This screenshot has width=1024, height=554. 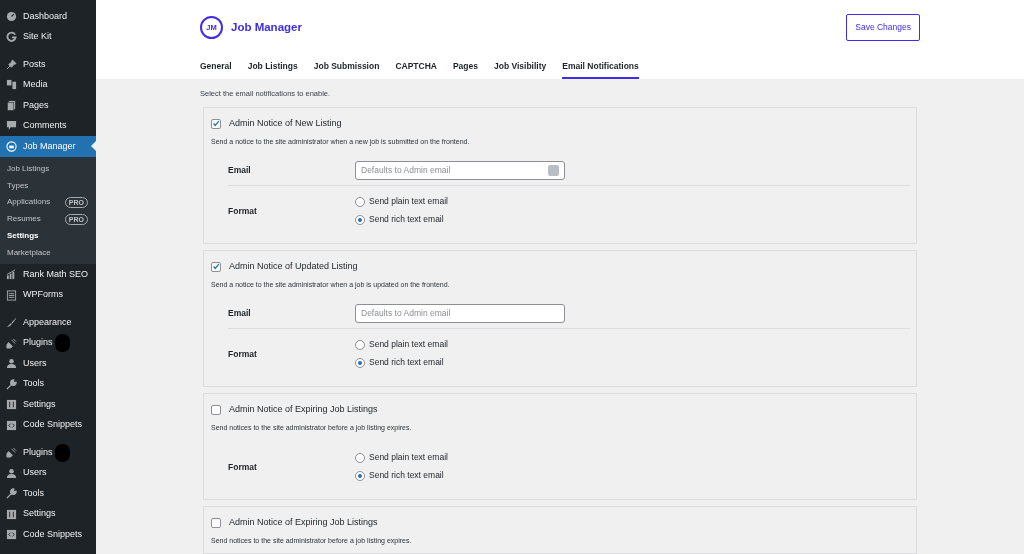 I want to click on app-title: Job Manager, so click(x=266, y=27).